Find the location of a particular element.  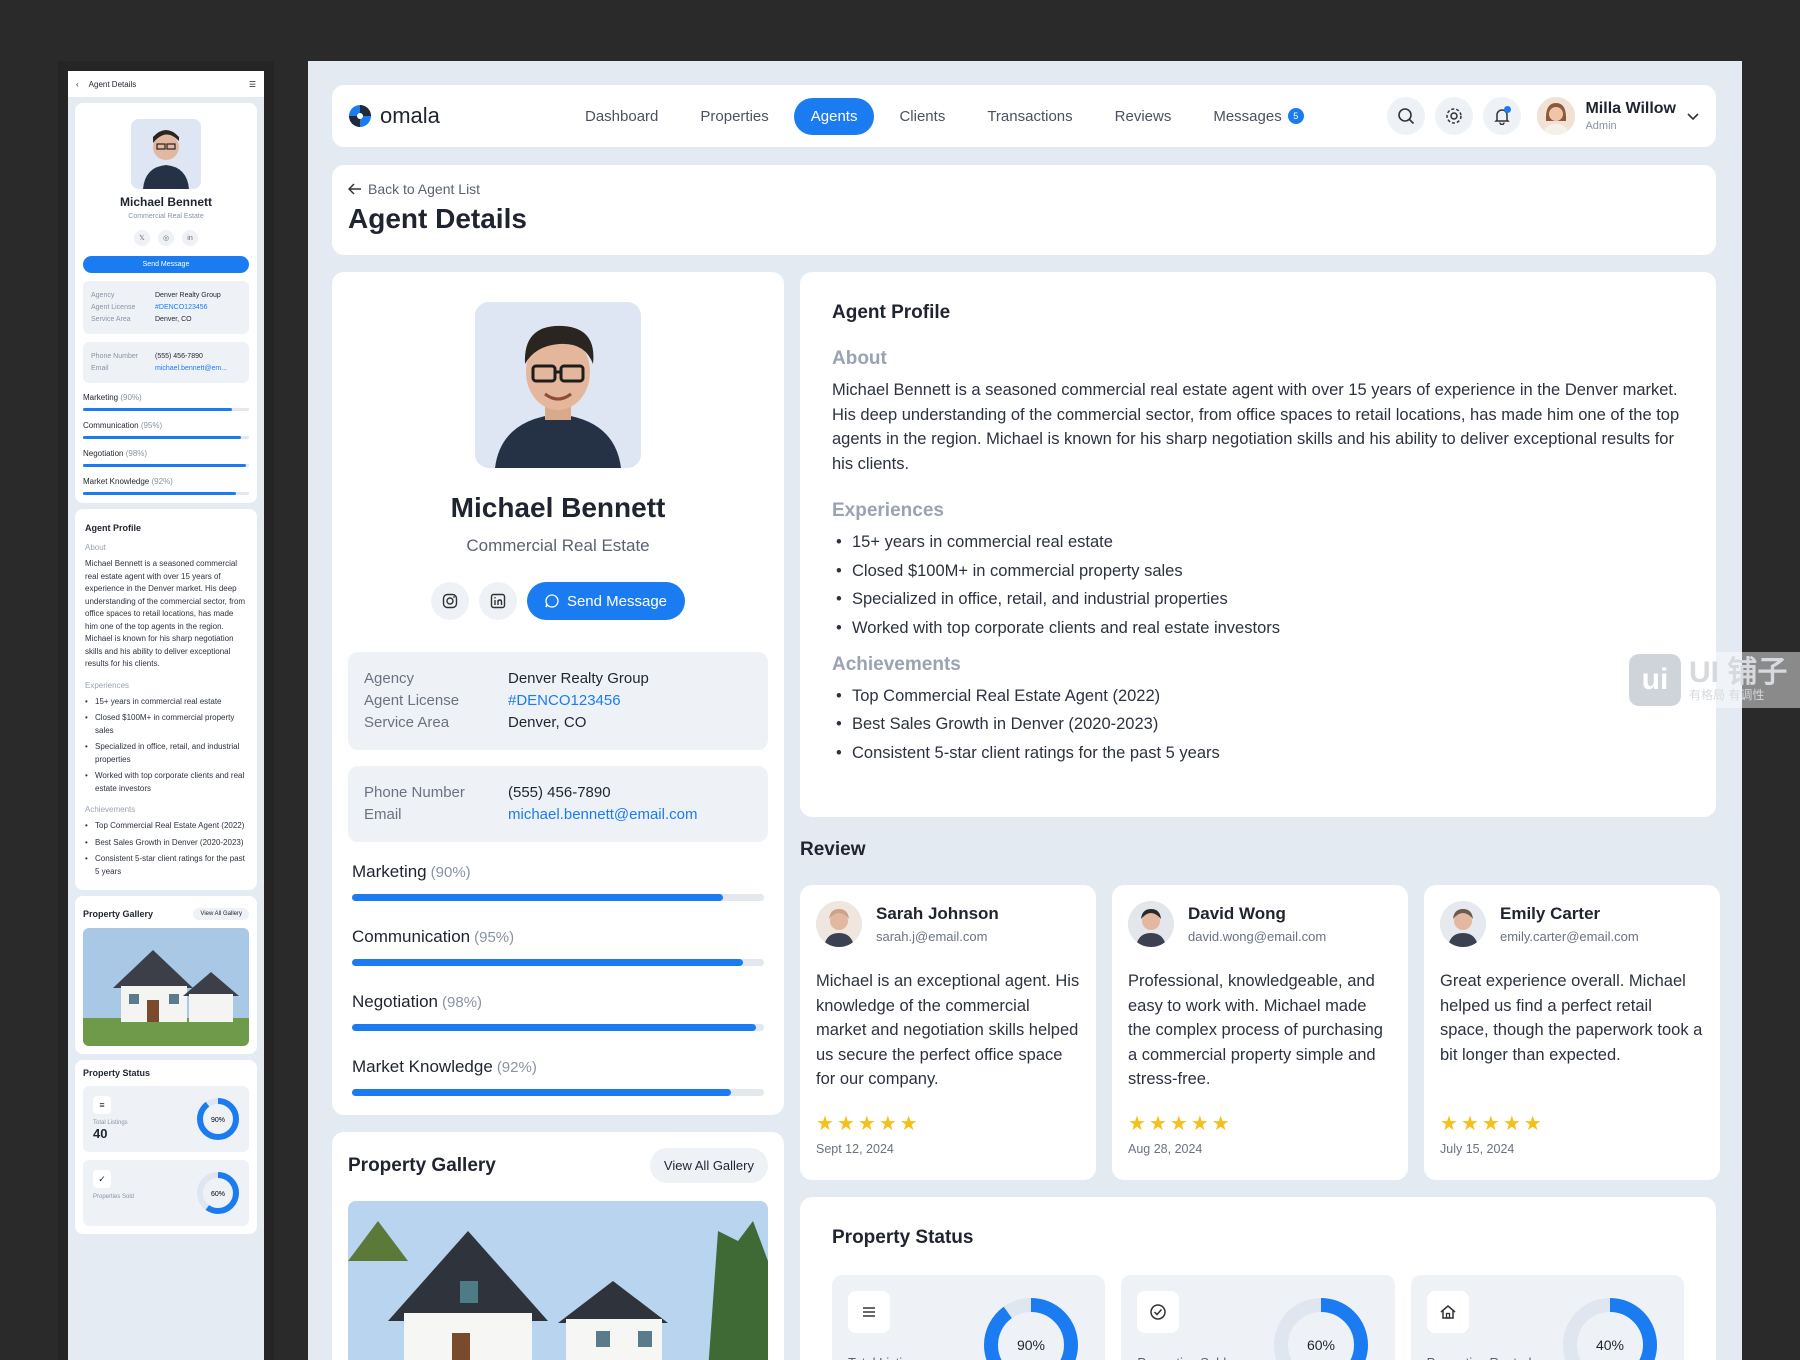

agent-photo is located at coordinates (558, 385).